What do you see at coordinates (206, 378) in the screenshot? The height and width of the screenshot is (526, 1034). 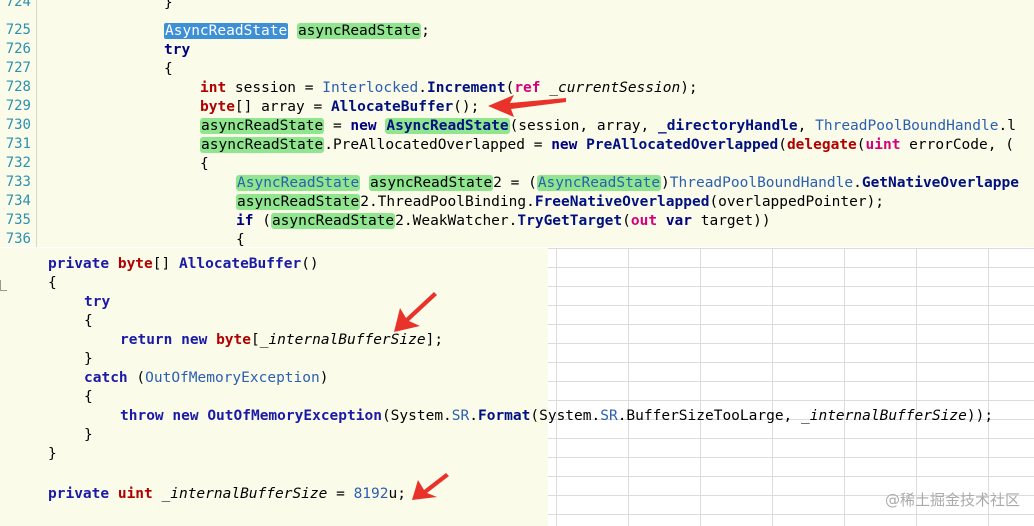 I see `code-line: catch (OutOfMemoryException)` at bounding box center [206, 378].